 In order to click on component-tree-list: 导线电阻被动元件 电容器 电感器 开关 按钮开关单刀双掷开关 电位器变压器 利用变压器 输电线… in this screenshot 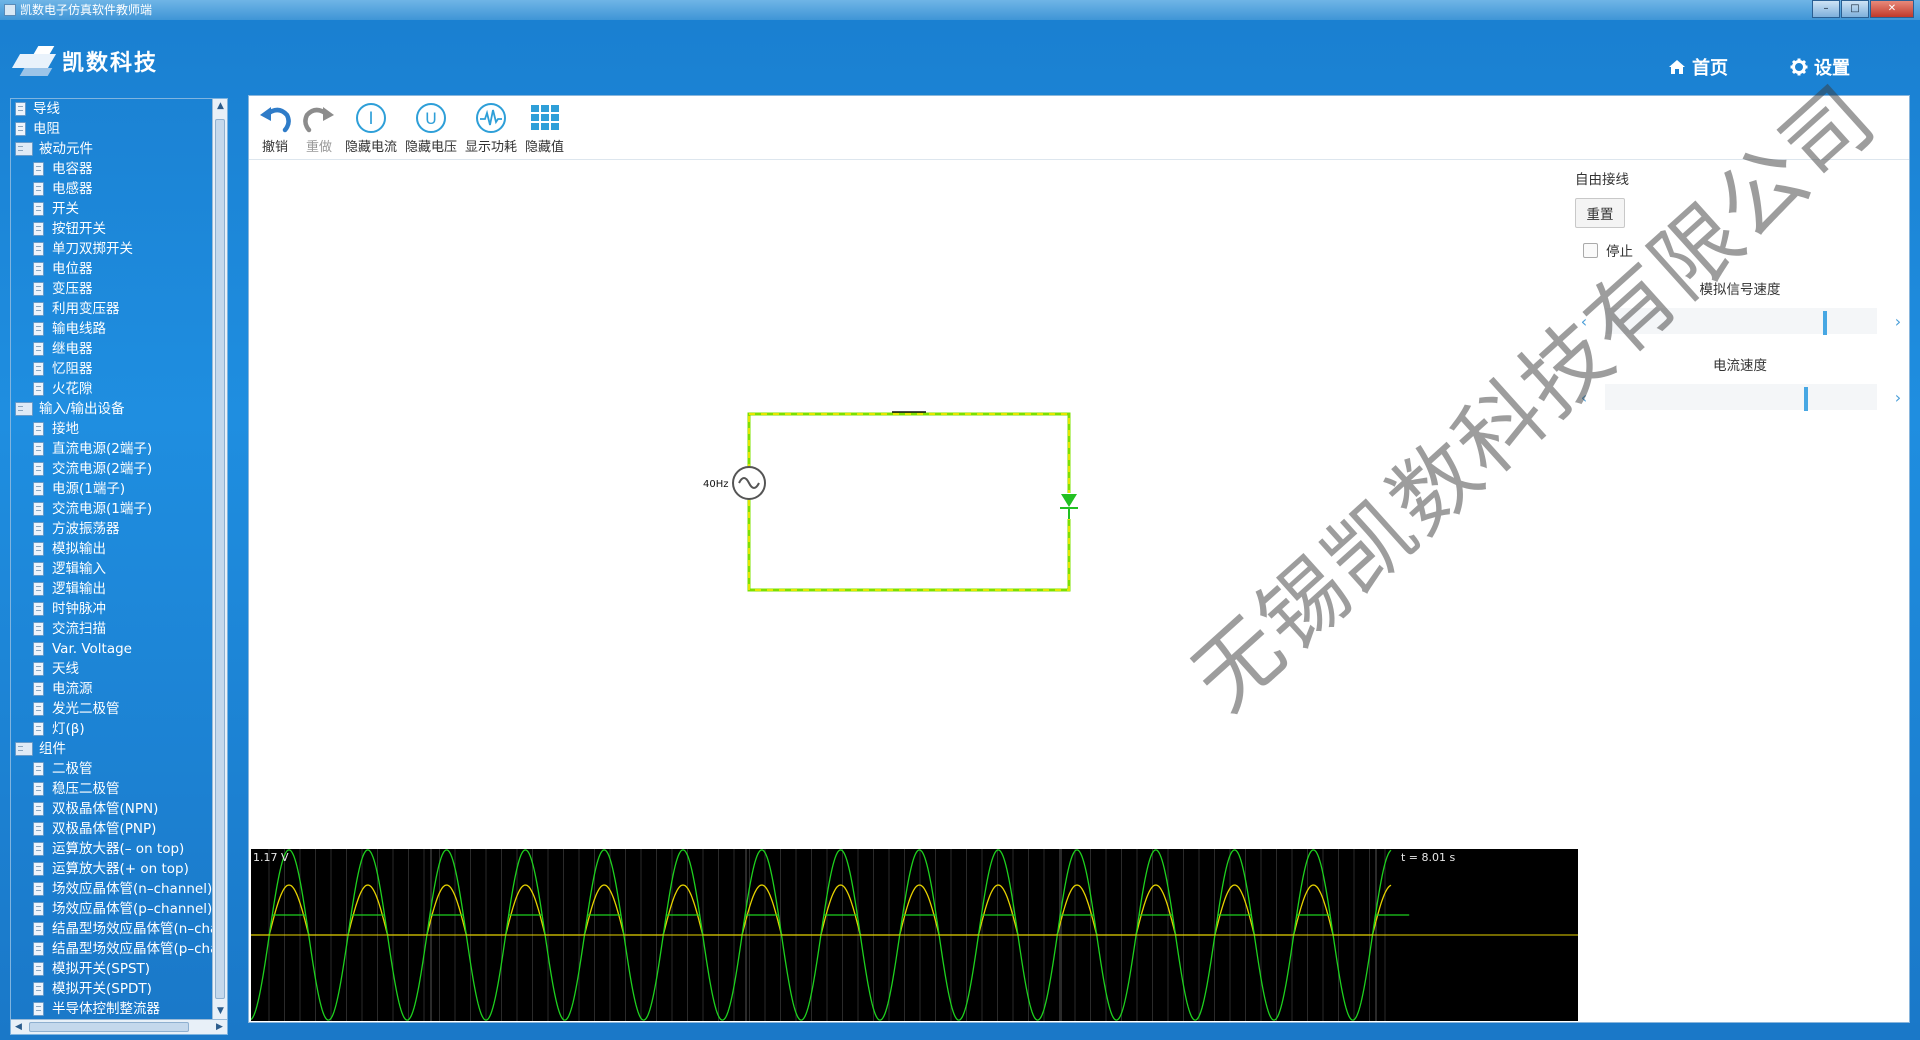, I will do `click(119, 559)`.